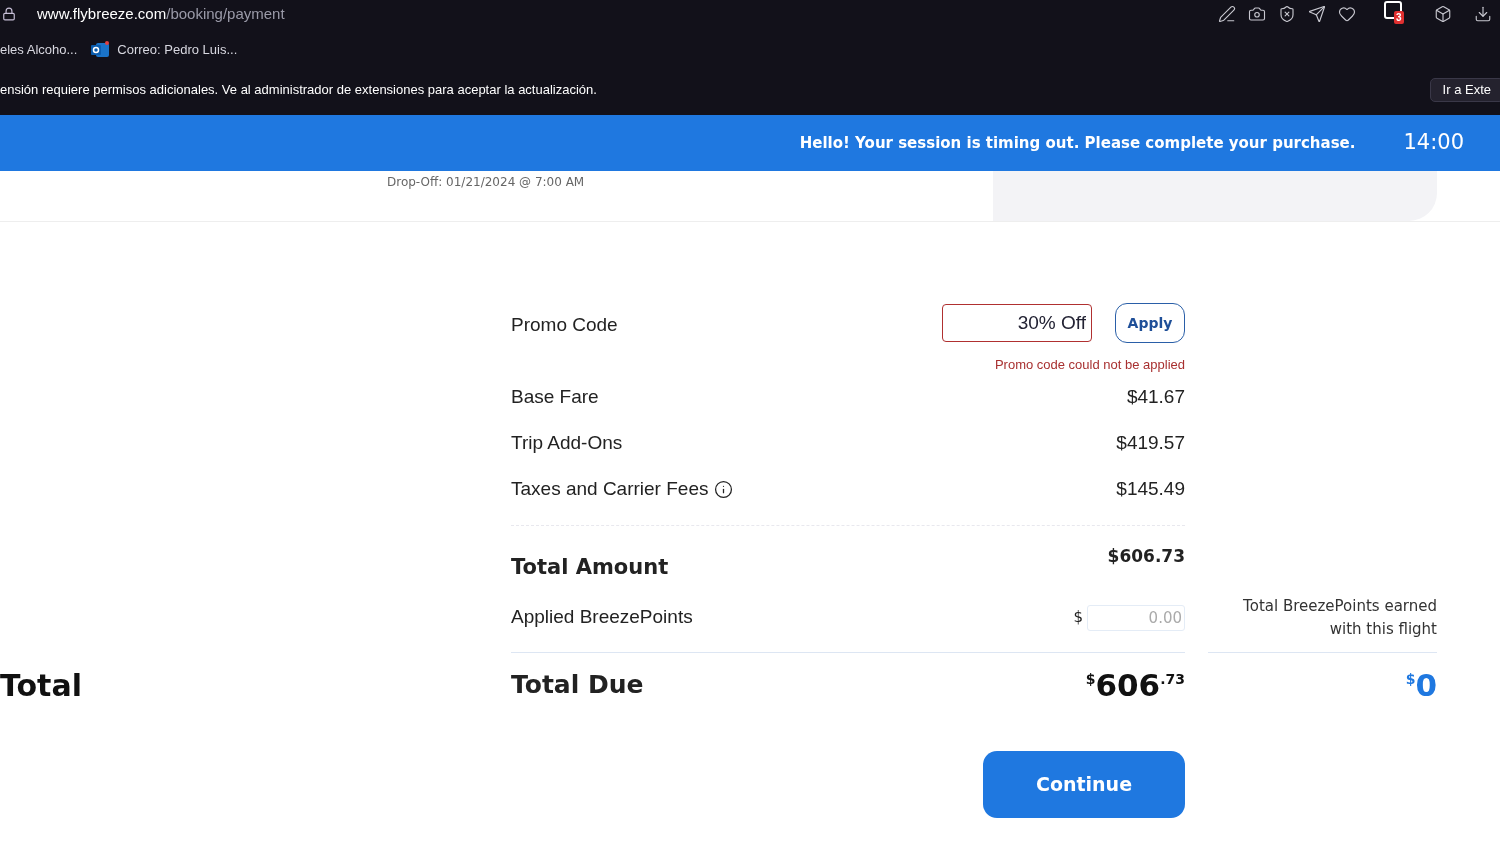 This screenshot has height=862, width=1500. What do you see at coordinates (1155, 397) in the screenshot?
I see `fee-amount: $41.67` at bounding box center [1155, 397].